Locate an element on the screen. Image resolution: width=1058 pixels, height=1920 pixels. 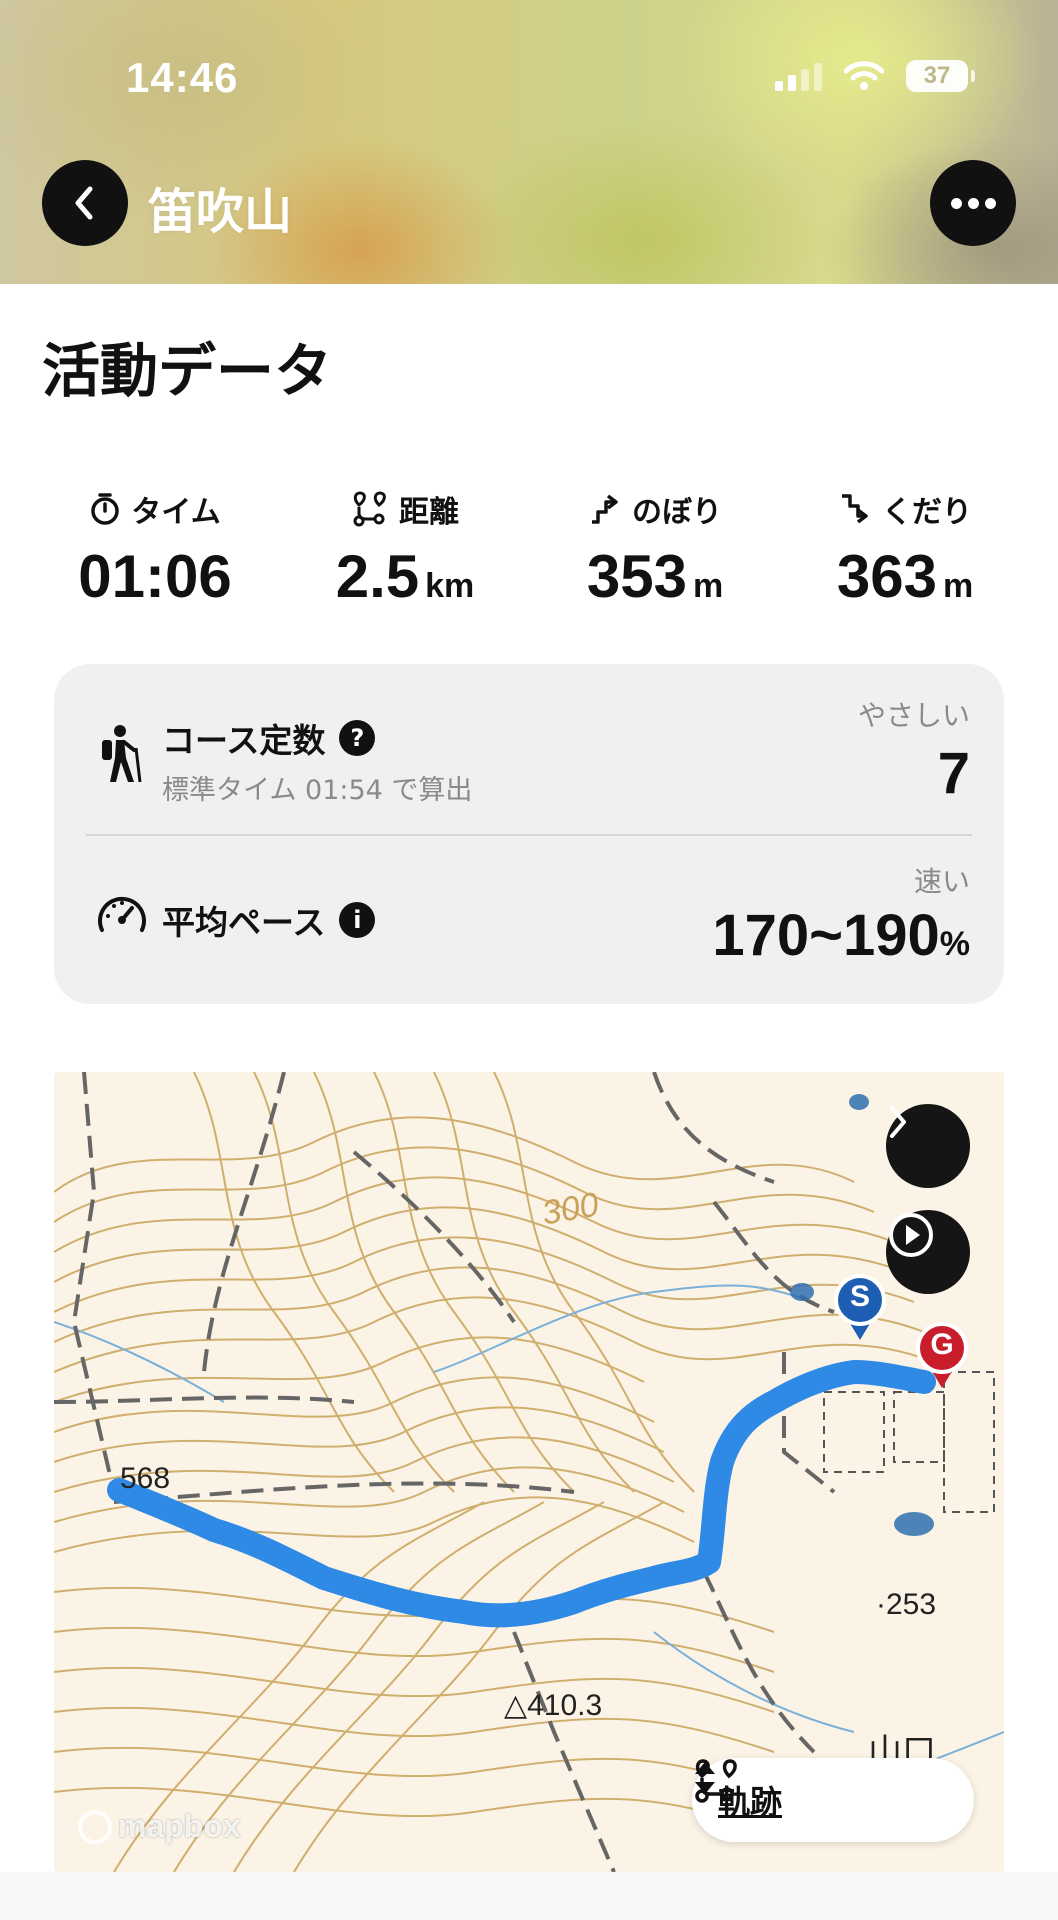
goal-marker-label: G is located at coordinates (942, 1344).